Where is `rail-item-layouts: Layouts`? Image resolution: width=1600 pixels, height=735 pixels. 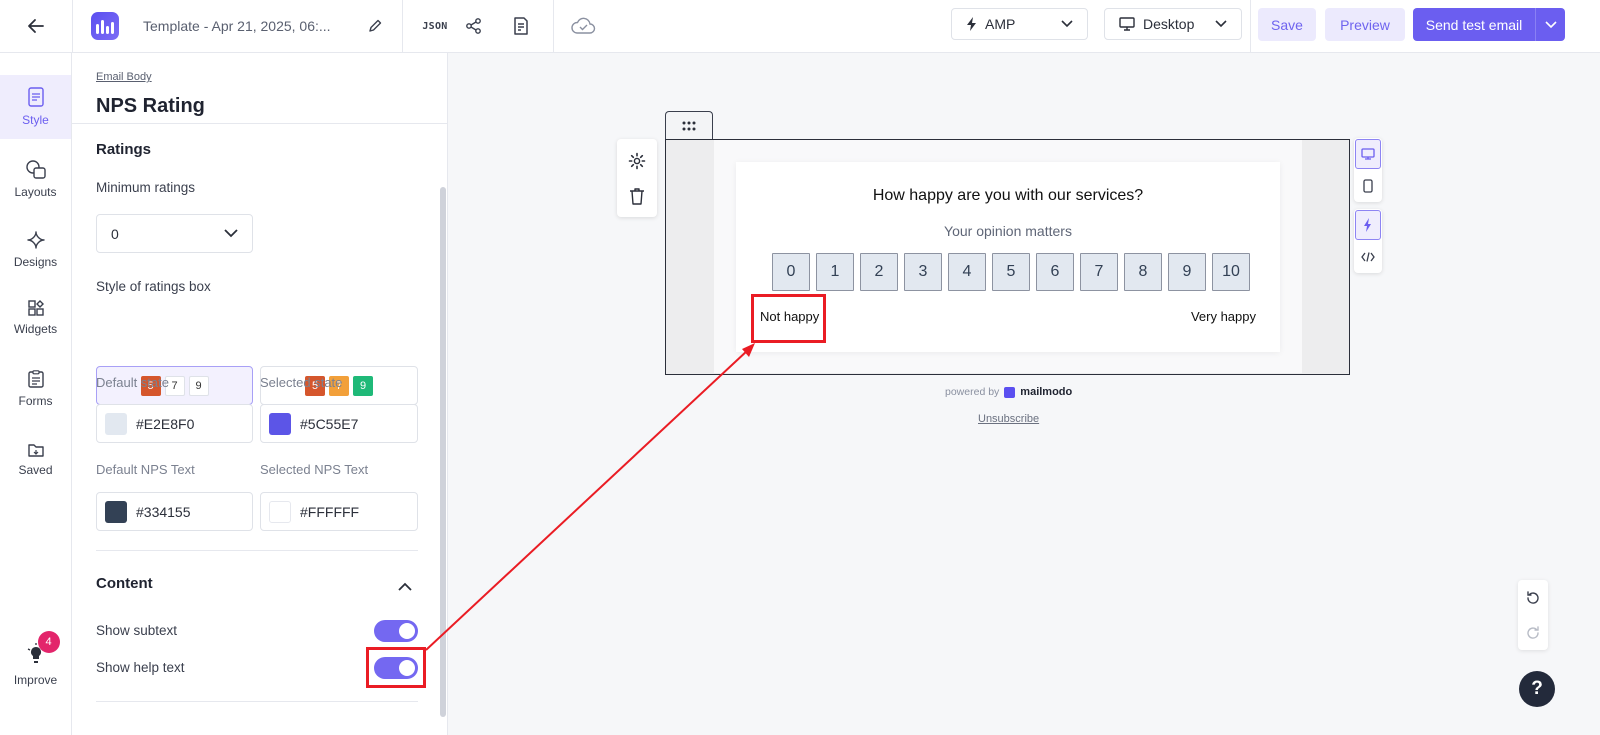
rail-item-layouts: Layouts is located at coordinates (35, 179).